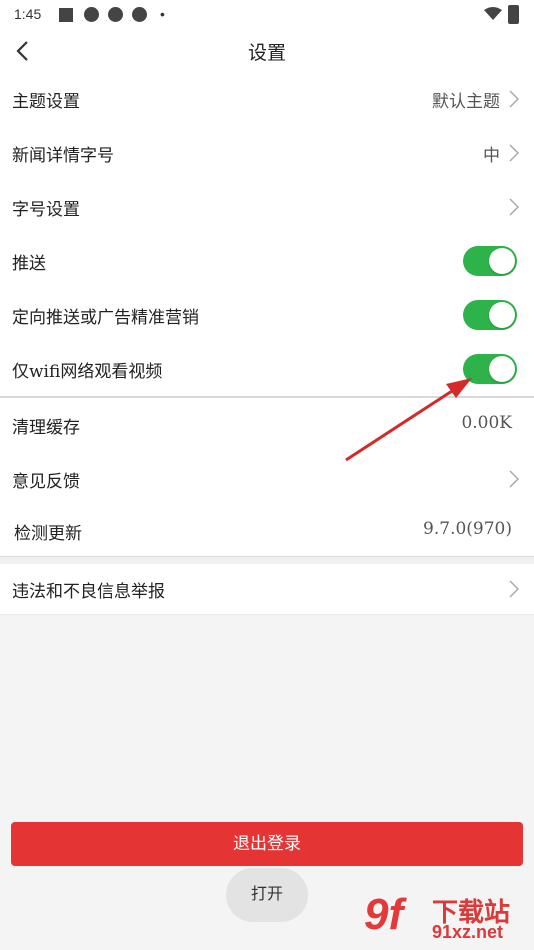 This screenshot has width=534, height=950. I want to click on targeted-ads-toggle, so click(490, 315).